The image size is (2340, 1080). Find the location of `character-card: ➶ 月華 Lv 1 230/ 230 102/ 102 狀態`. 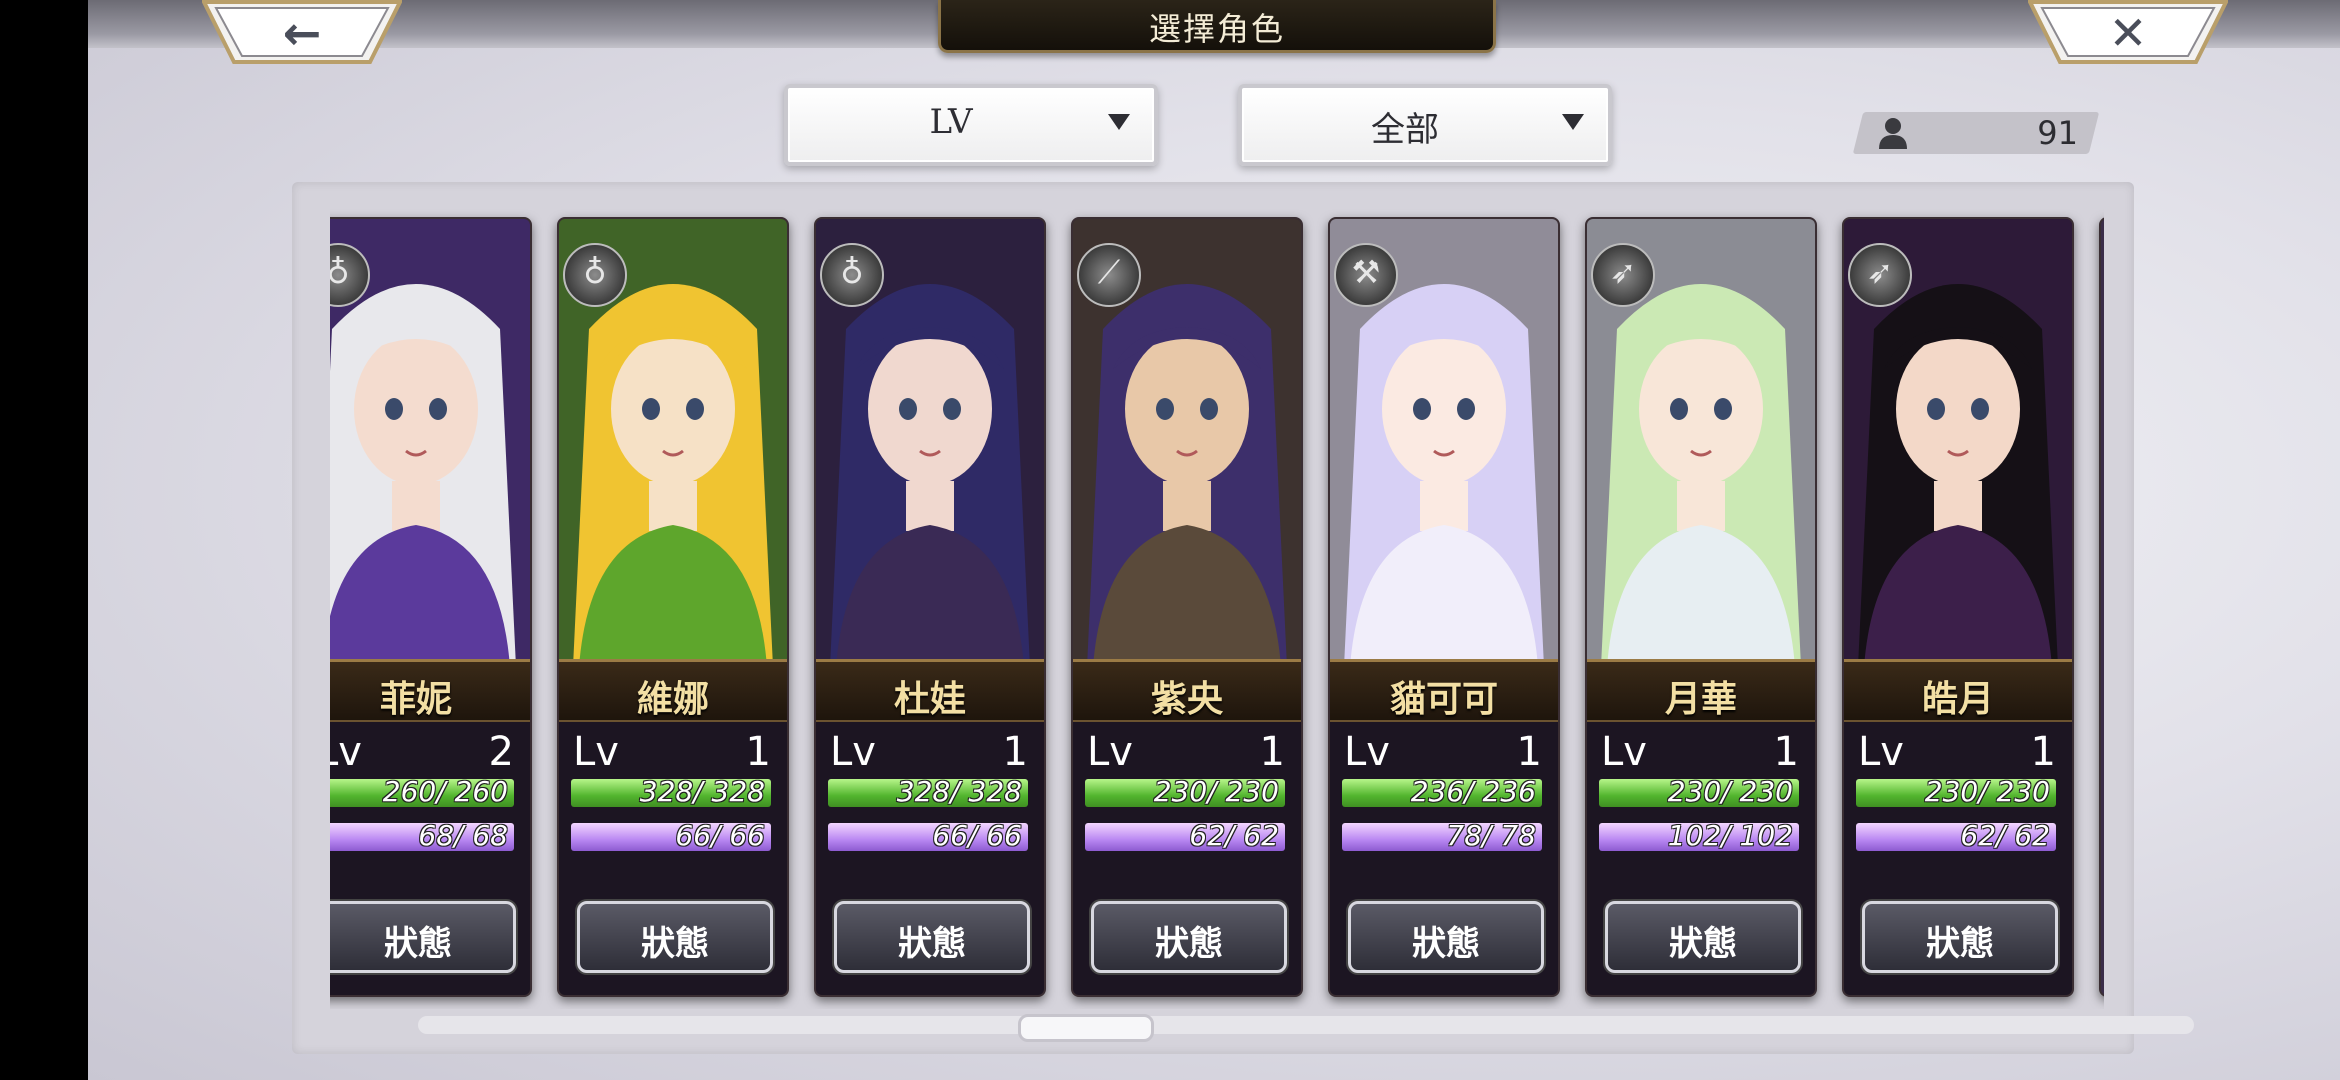

character-card: ➶ 月華 Lv 1 230/ 230 102/ 102 狀態 is located at coordinates (1701, 607).